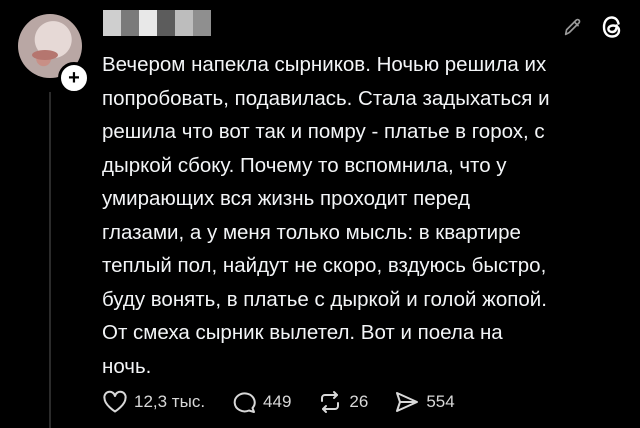 This screenshot has width=640, height=428. Describe the element at coordinates (45, 55) in the screenshot. I see `avatar-photo-detail` at that location.